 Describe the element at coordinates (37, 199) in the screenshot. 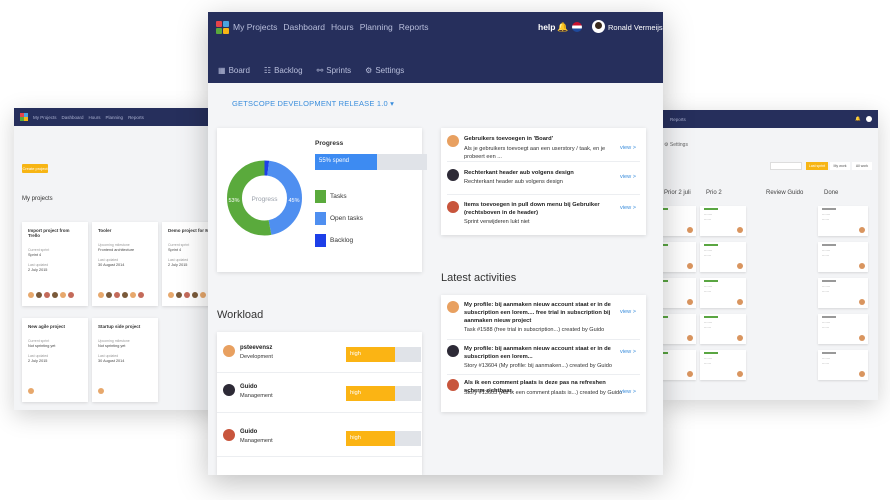

I see `my-projects-heading: My projects` at that location.